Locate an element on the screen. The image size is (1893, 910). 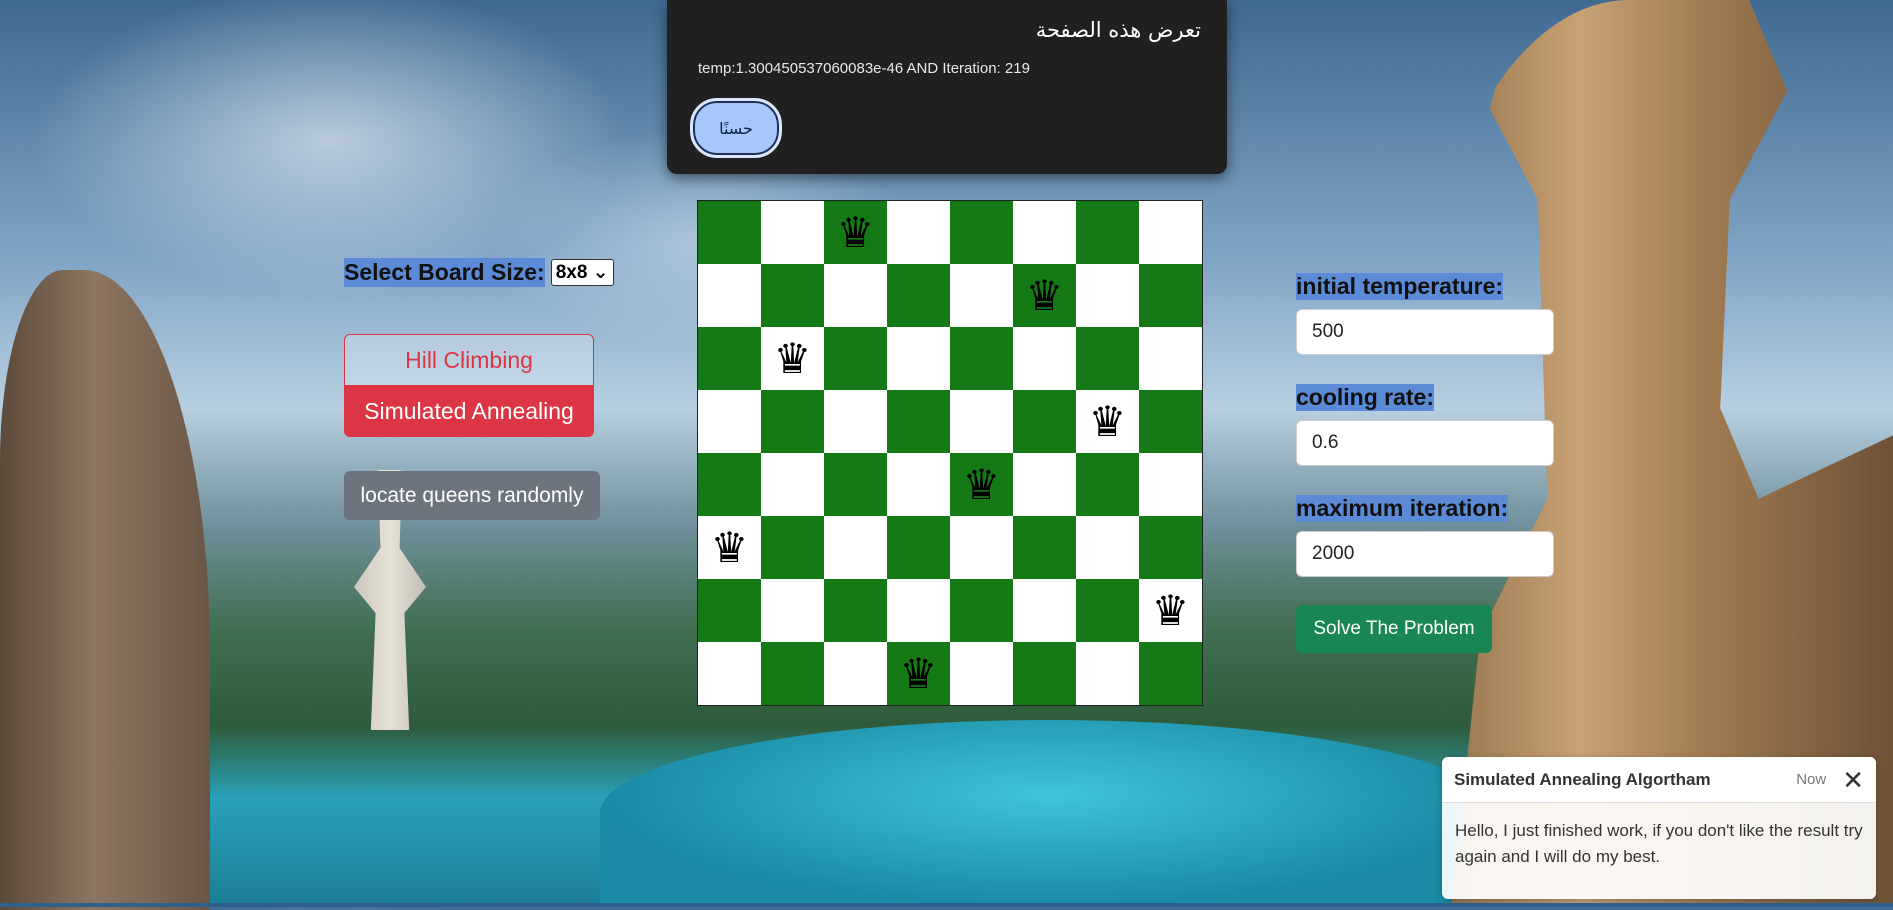
board-size-row: Select Board Size: 8x8 ⌄ is located at coordinates (479, 272).